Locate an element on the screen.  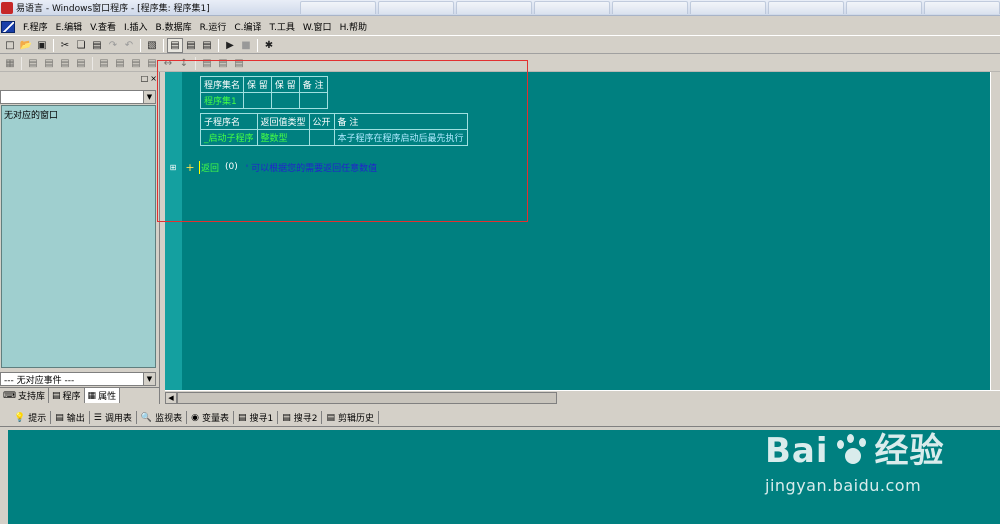
calltable-icon: ☰ is located at coordinates (97, 417).